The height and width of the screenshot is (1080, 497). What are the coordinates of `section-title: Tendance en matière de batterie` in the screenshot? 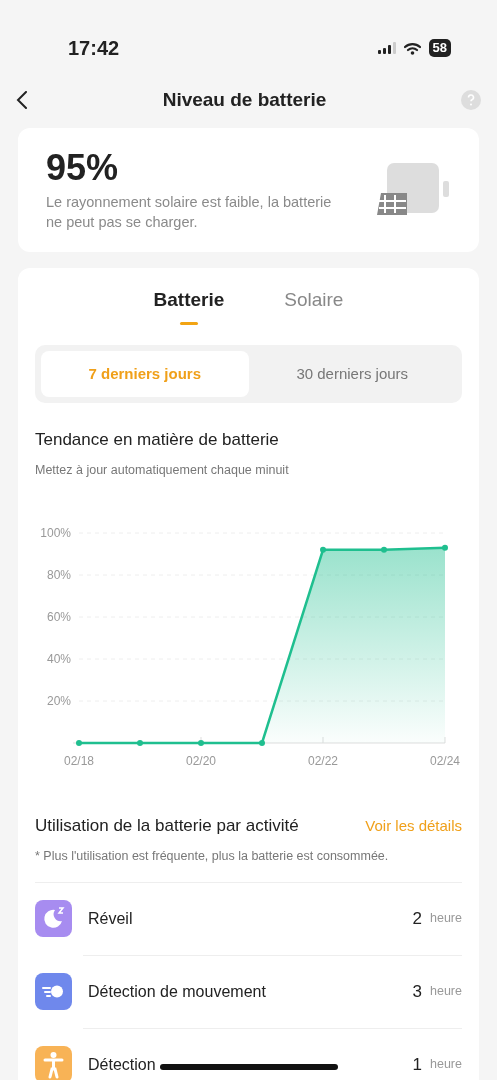 It's located at (157, 440).